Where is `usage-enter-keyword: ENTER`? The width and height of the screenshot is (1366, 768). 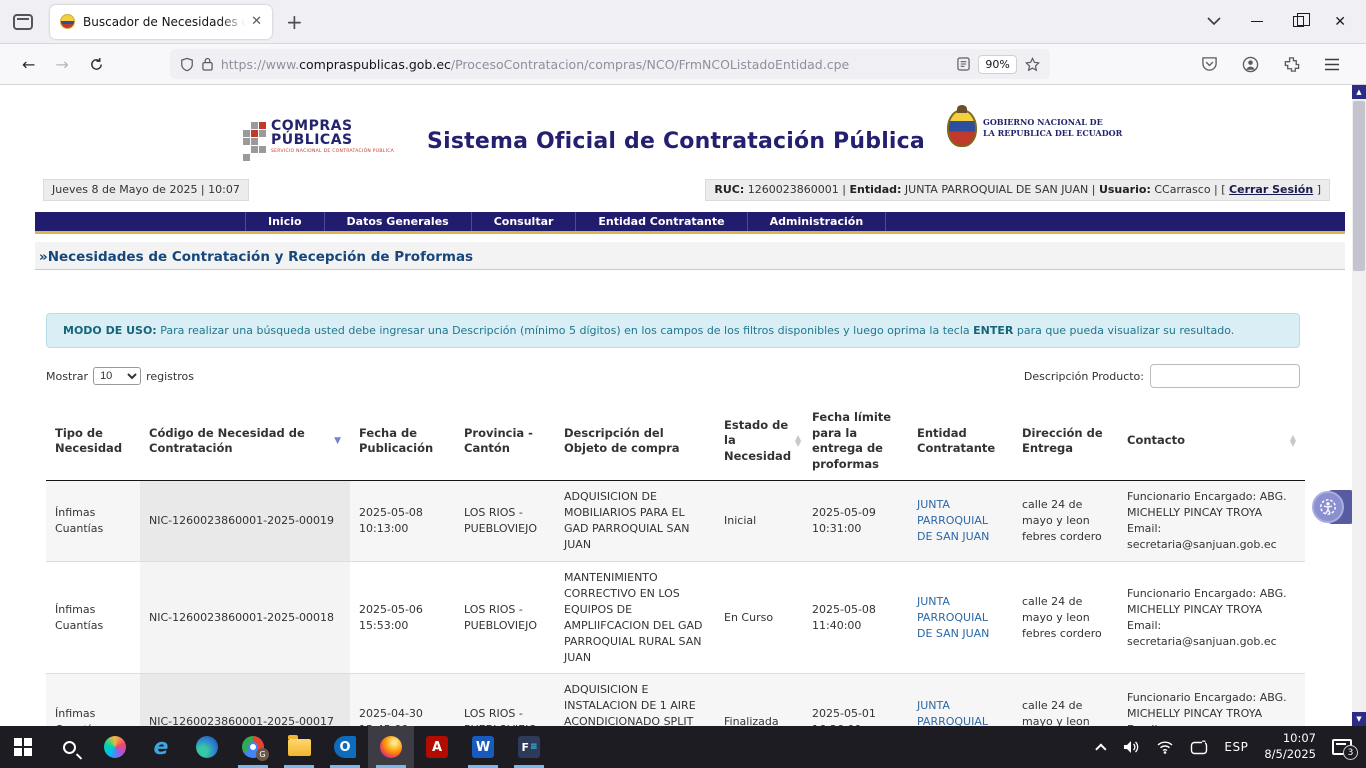 usage-enter-keyword: ENTER is located at coordinates (993, 330).